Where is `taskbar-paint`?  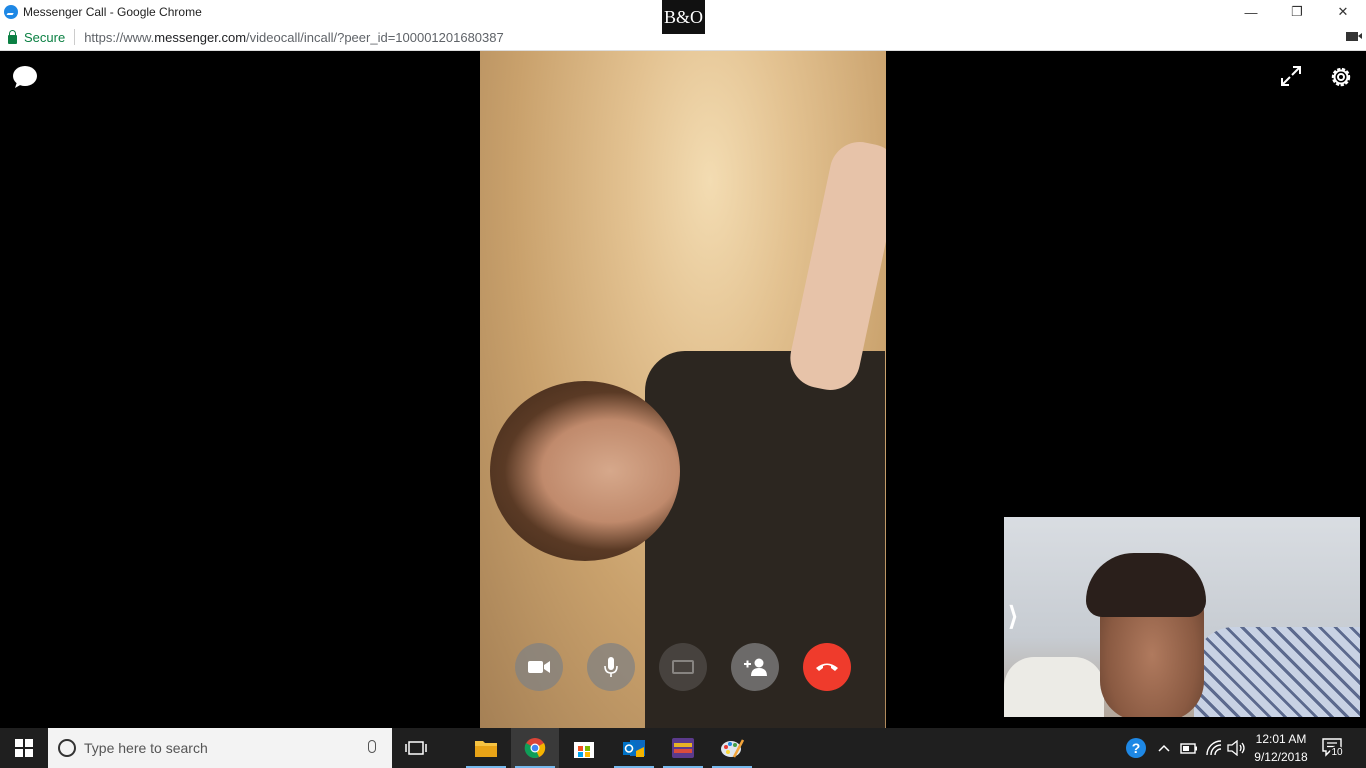
taskbar-paint is located at coordinates (732, 748).